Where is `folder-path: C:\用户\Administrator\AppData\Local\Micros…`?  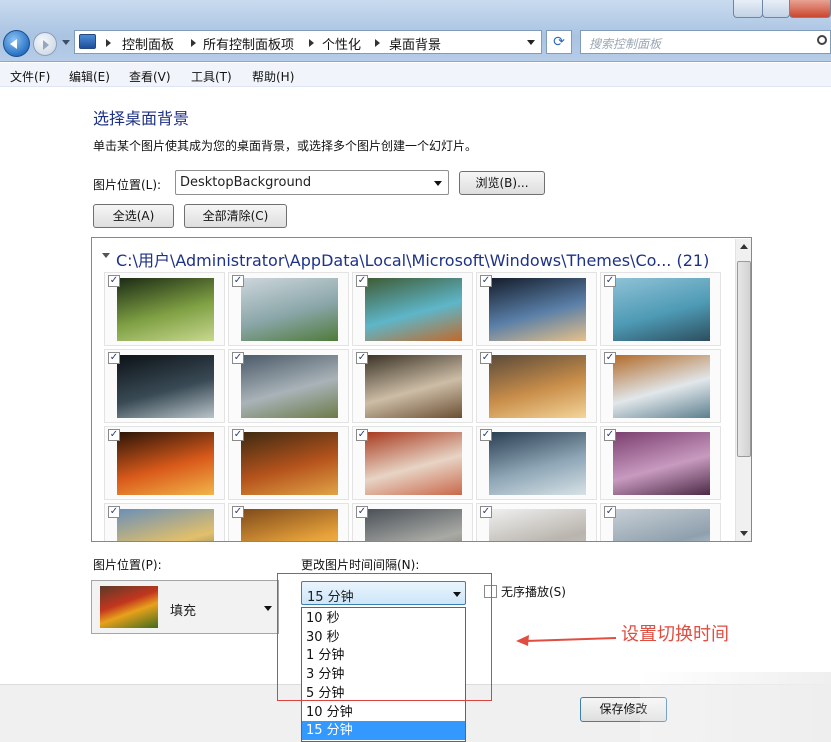
folder-path: C:\用户\Administrator\AppData\Local\Micros… is located at coordinates (394, 260).